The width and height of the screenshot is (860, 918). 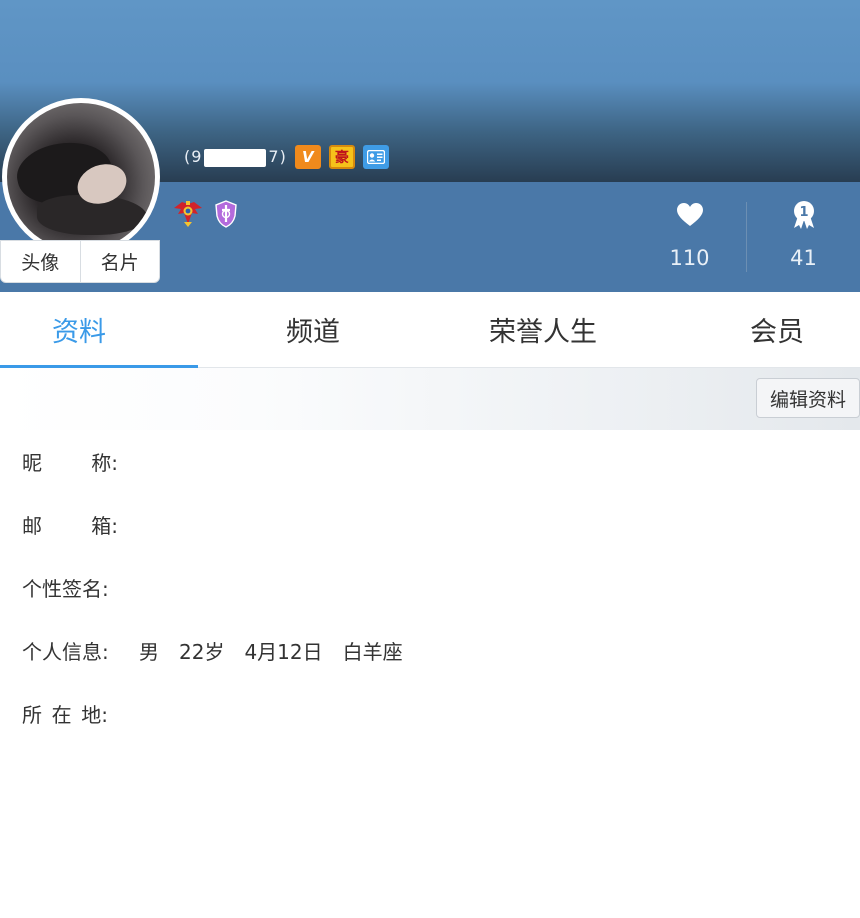 I want to click on personal-info-values: 男 22岁 4月12日 白羊座, so click(x=271, y=650).